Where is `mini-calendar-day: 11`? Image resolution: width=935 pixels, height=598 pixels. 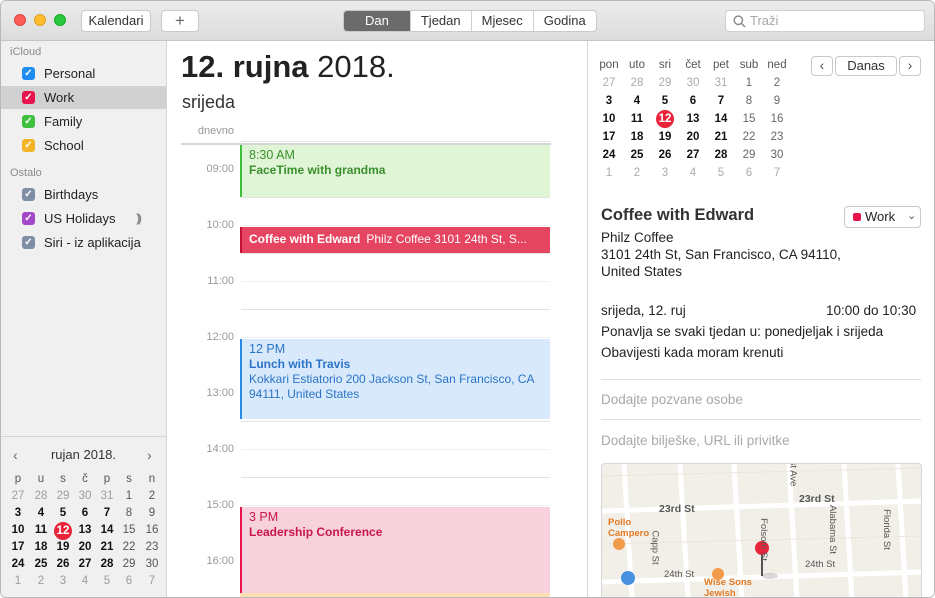 mini-calendar-day: 11 is located at coordinates (41, 530).